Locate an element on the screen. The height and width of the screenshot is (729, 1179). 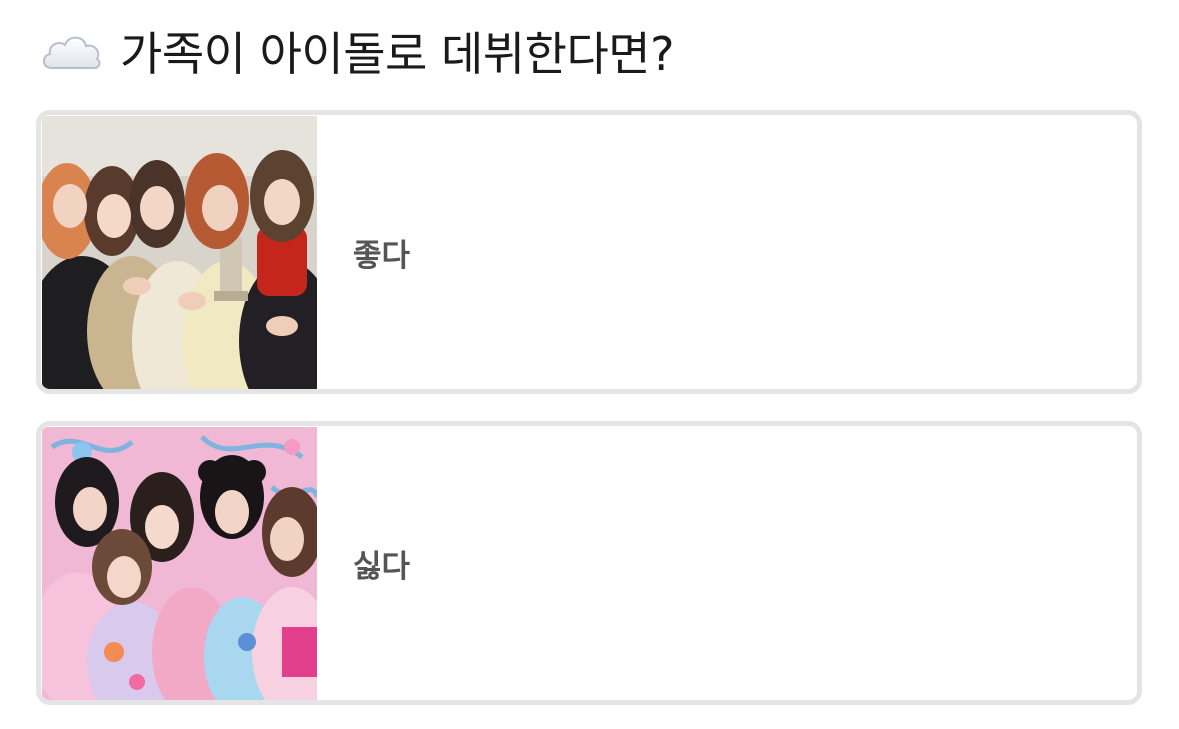
option-image-group-trophy is located at coordinates (179, 252).